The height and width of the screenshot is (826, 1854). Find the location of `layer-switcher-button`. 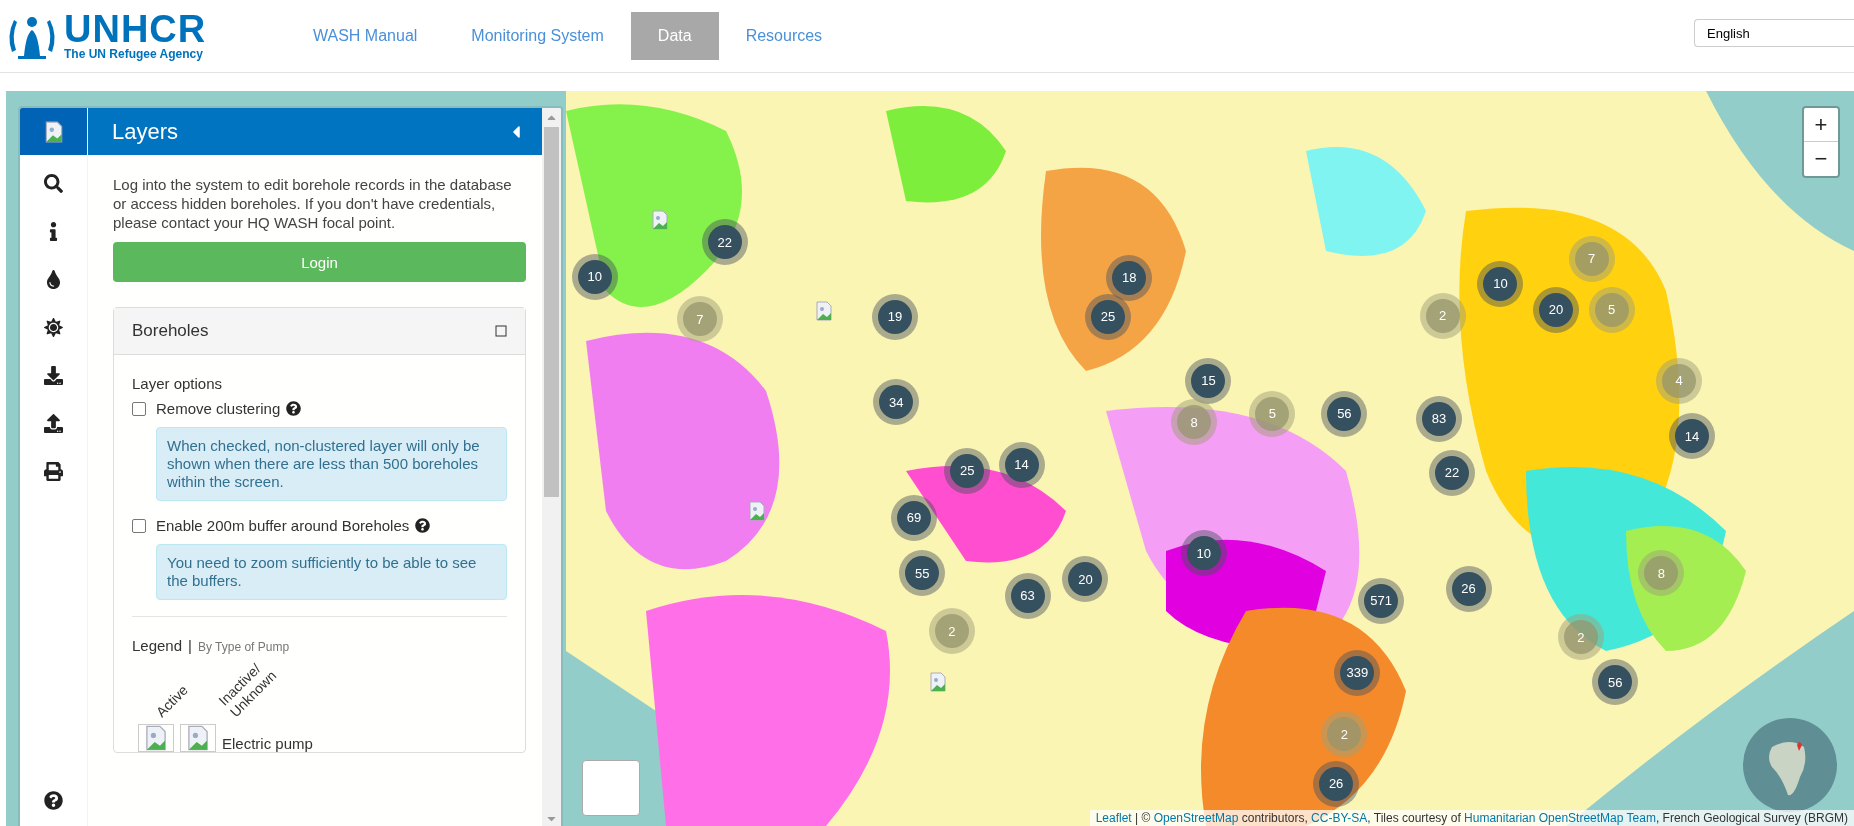

layer-switcher-button is located at coordinates (611, 788).